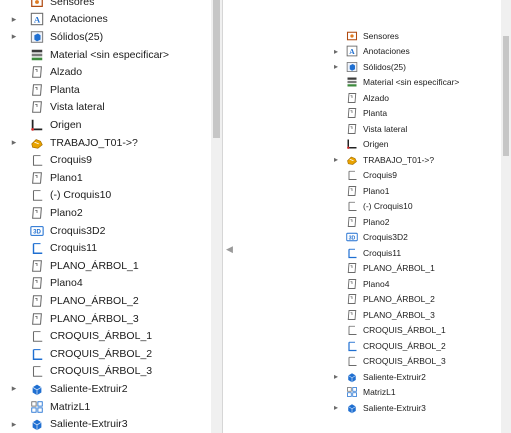 Image resolution: width=511 pixels, height=433 pixels. Describe the element at coordinates (46, 125) in the screenshot. I see `tree-item-left: Origen` at that location.